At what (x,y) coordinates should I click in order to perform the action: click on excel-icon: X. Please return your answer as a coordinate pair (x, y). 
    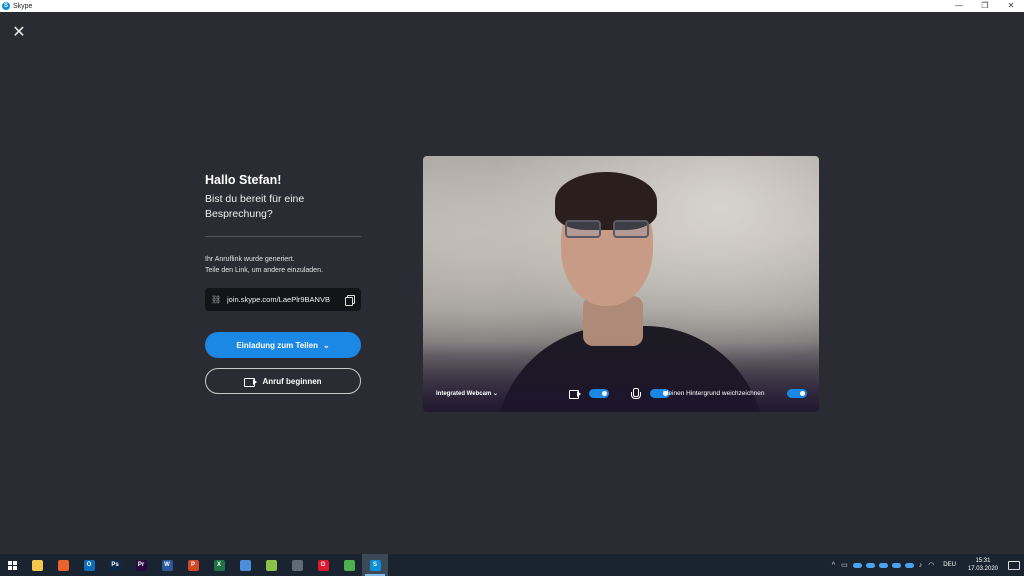
    Looking at the image, I should click on (219, 565).